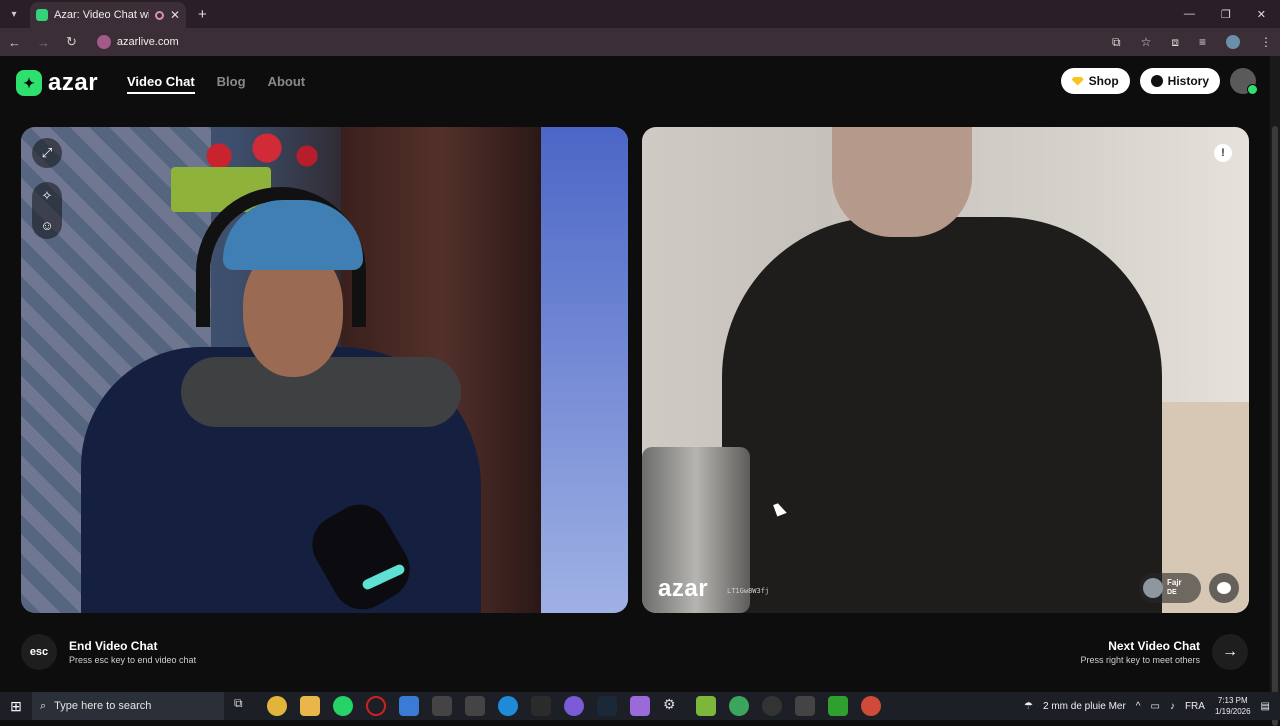  Describe the element at coordinates (871, 706) in the screenshot. I see `chrome-active-icon` at that location.